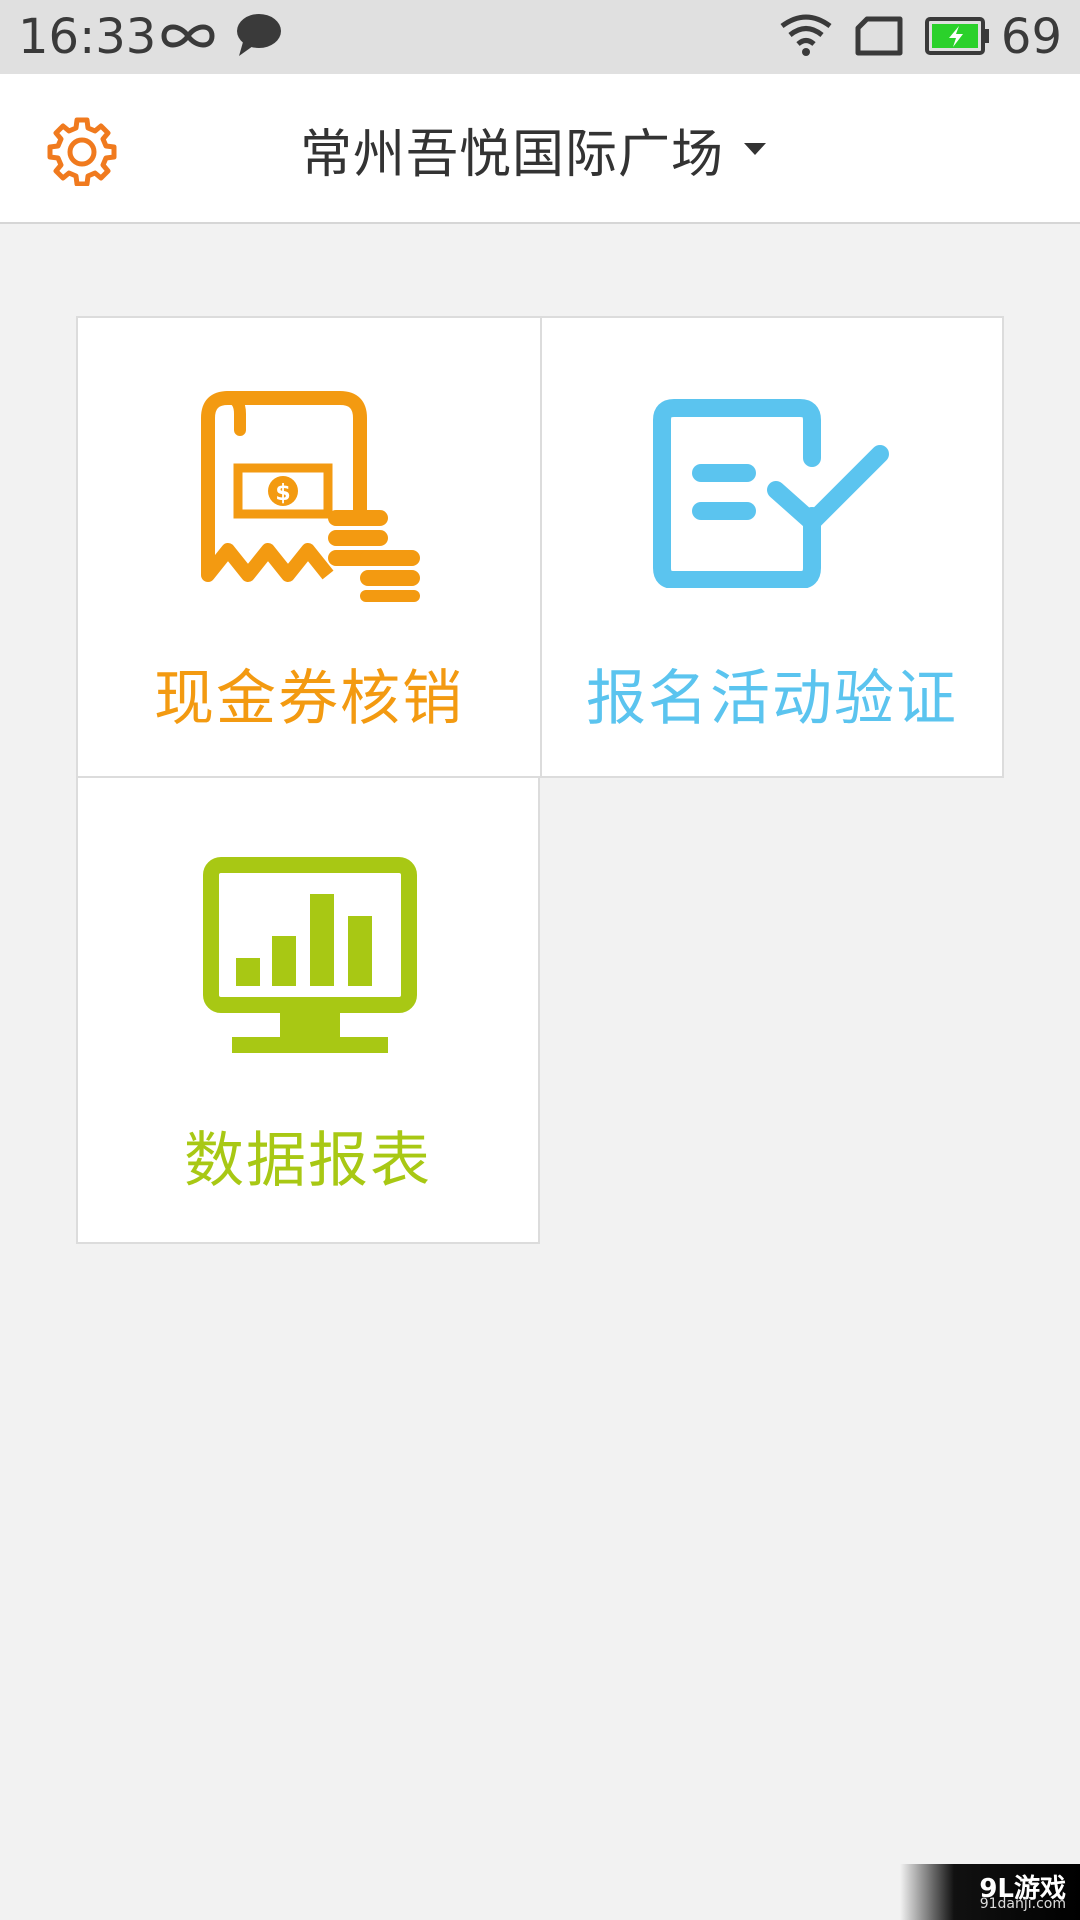  I want to click on cash-voucher-icon: $, so click(310, 496).